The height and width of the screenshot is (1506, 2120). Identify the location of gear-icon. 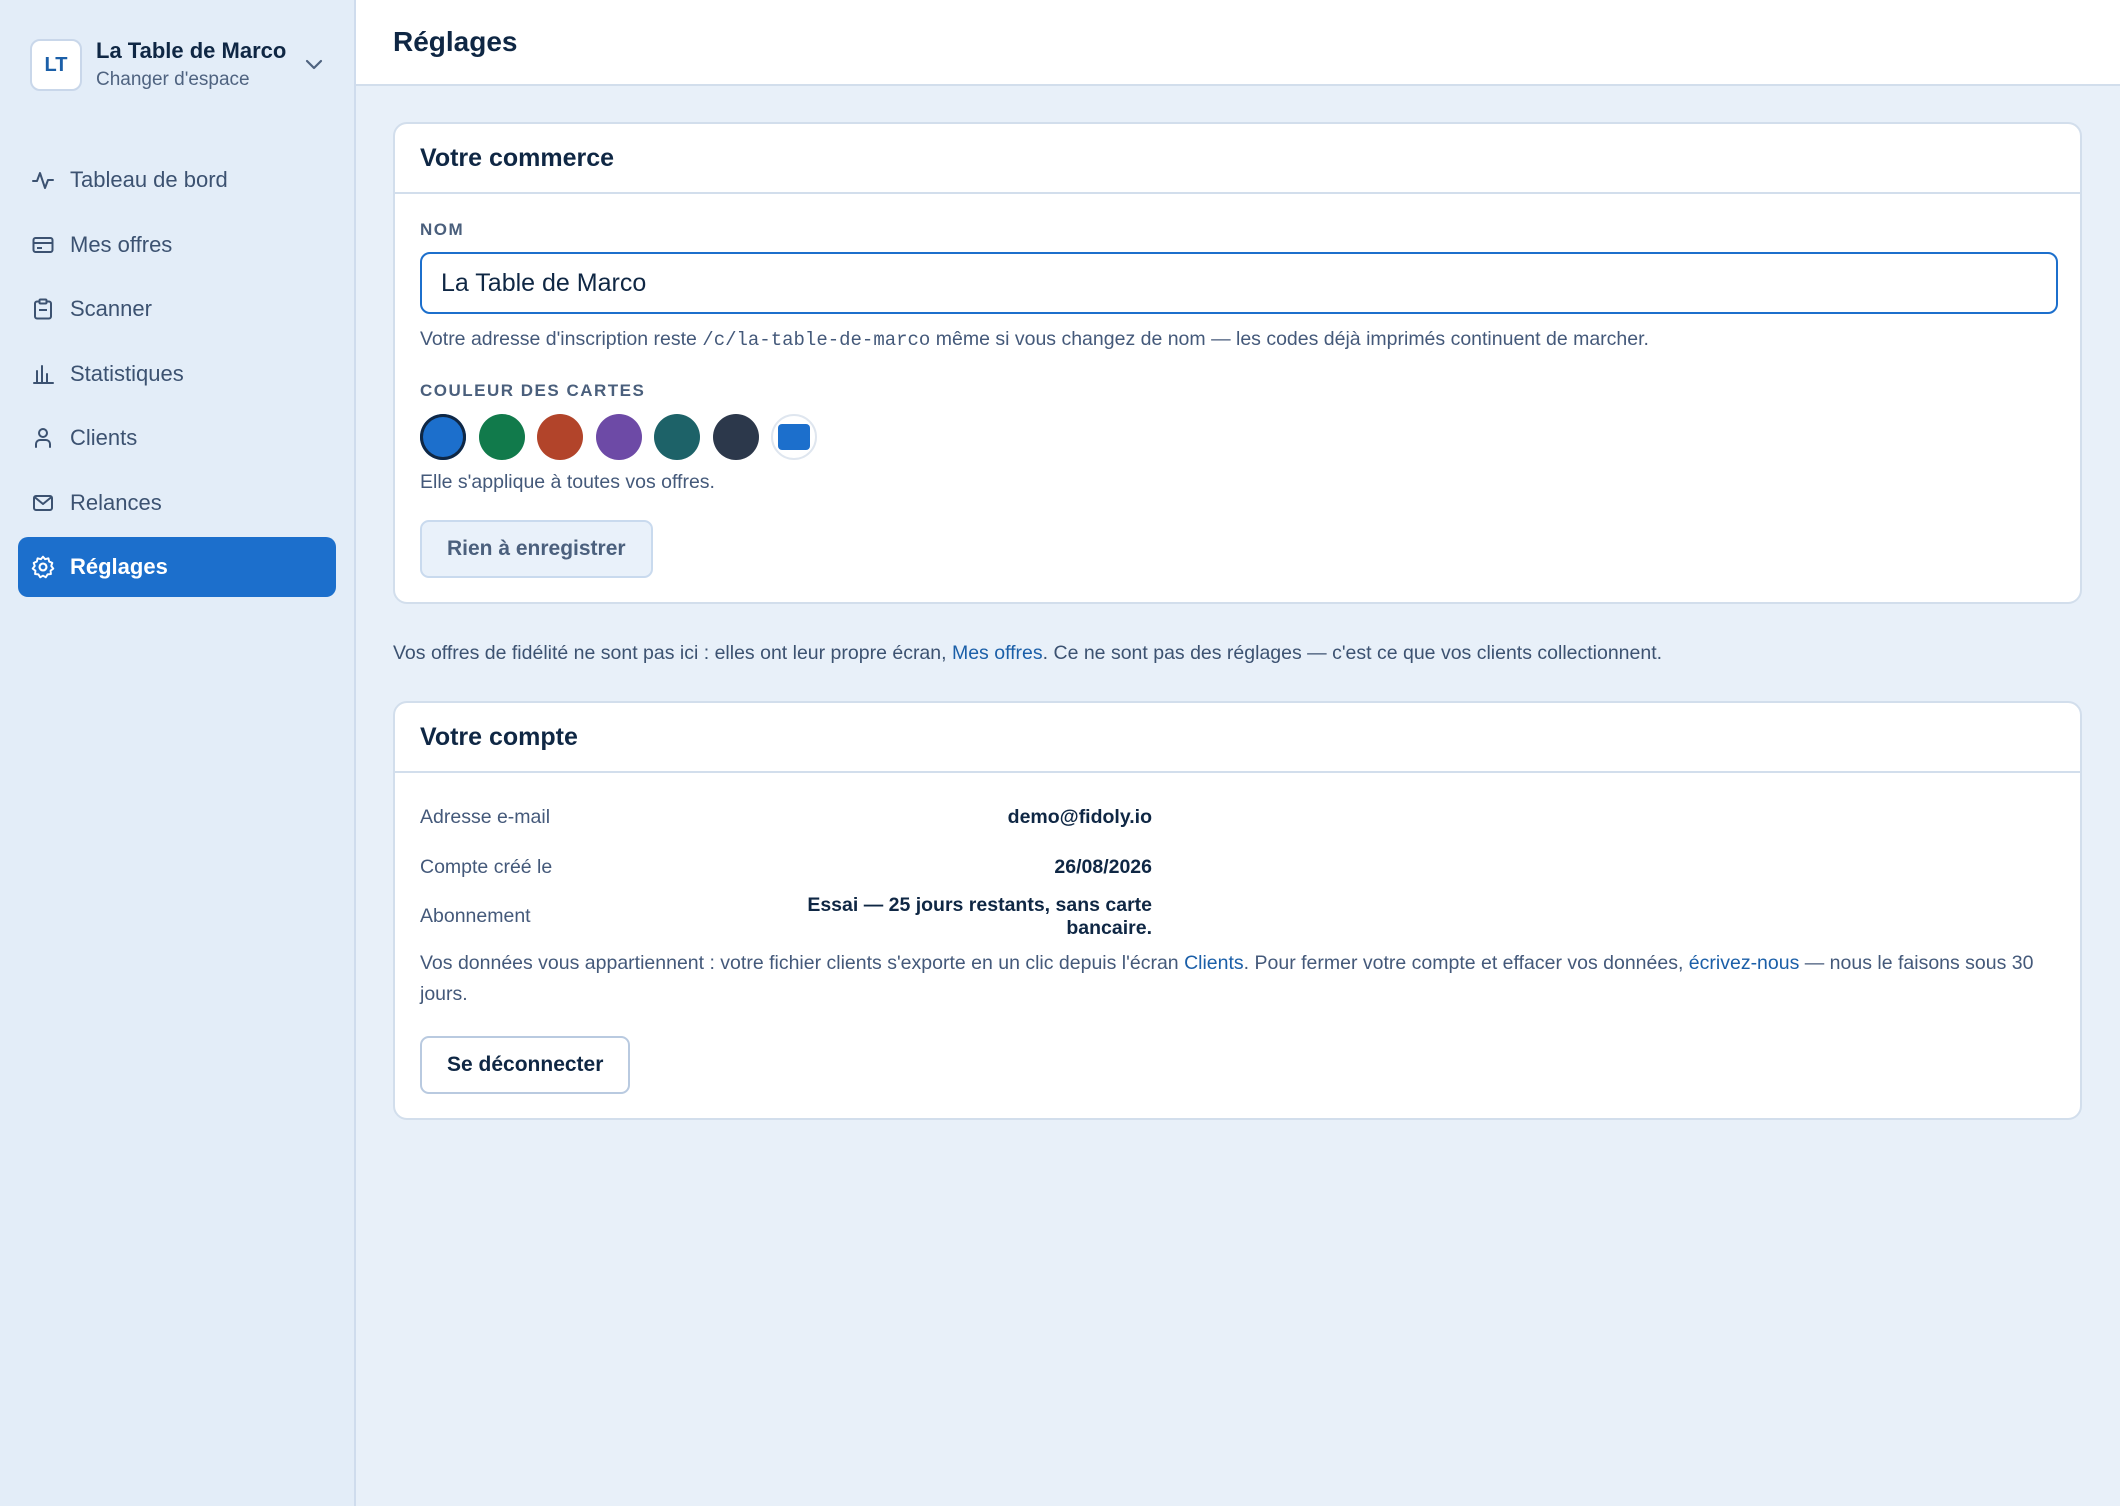
(43, 567).